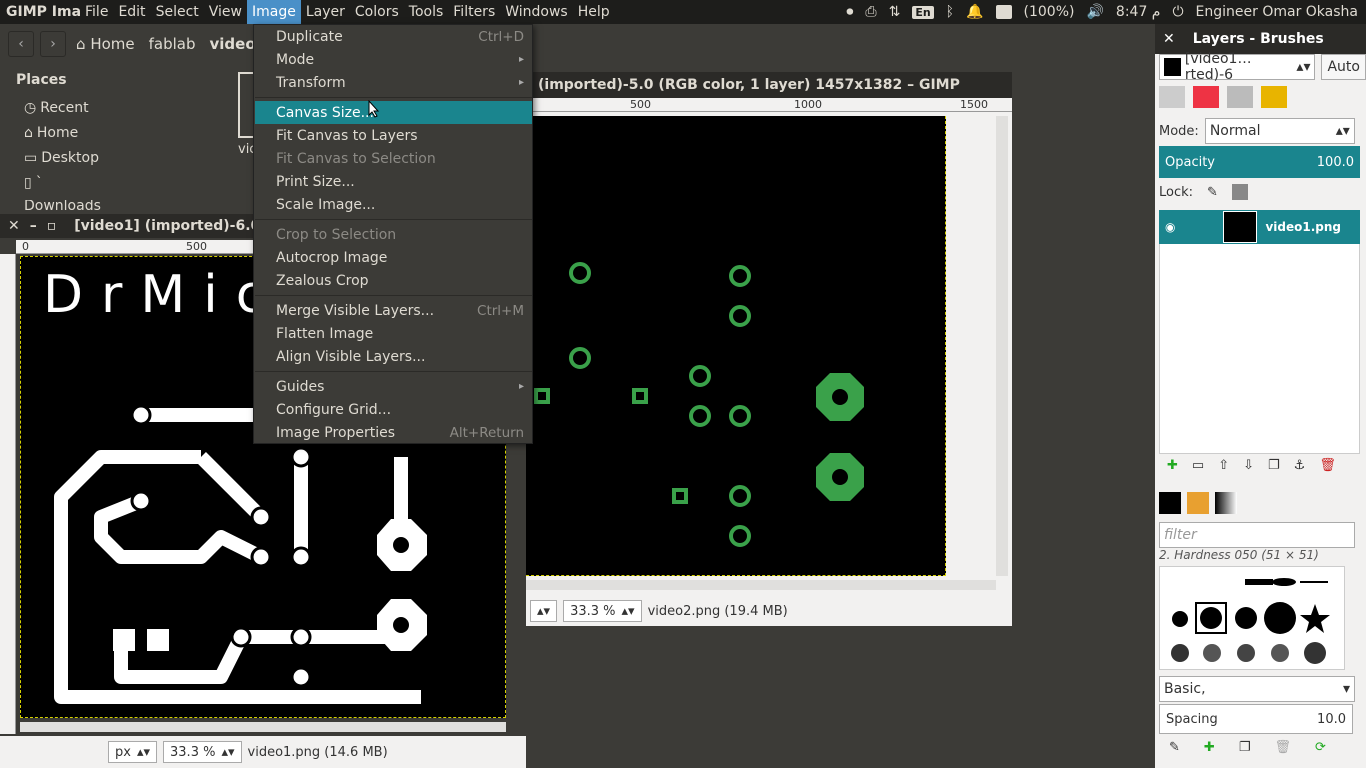 The image size is (1366, 768). Describe the element at coordinates (1172, 97) in the screenshot. I see `tab-layers-icon` at that location.